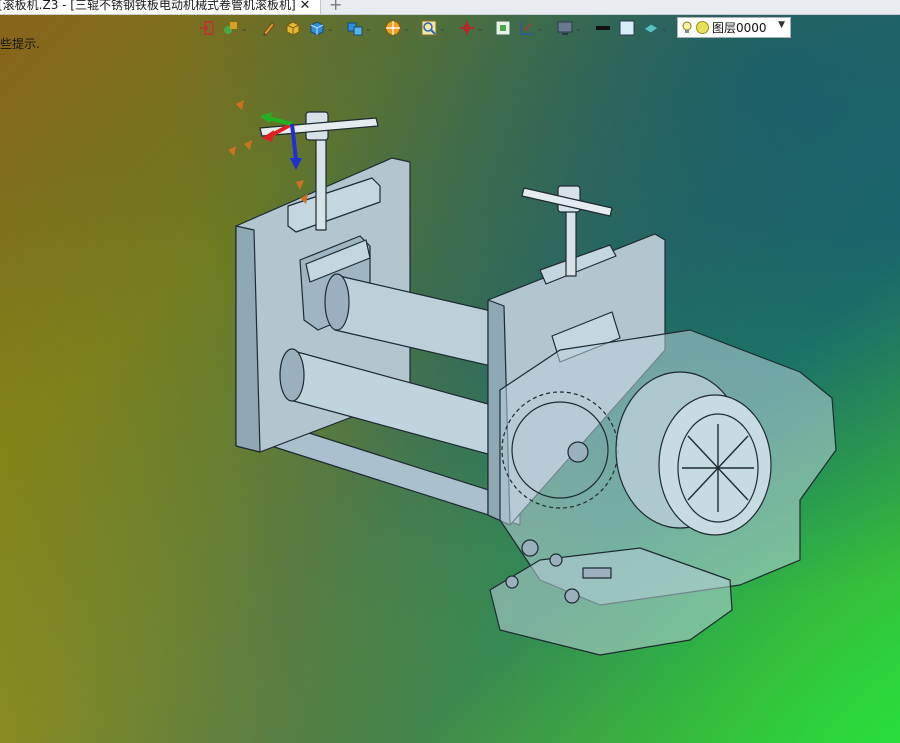 The height and width of the screenshot is (743, 900). What do you see at coordinates (268, 152) in the screenshot?
I see `axis-triad` at bounding box center [268, 152].